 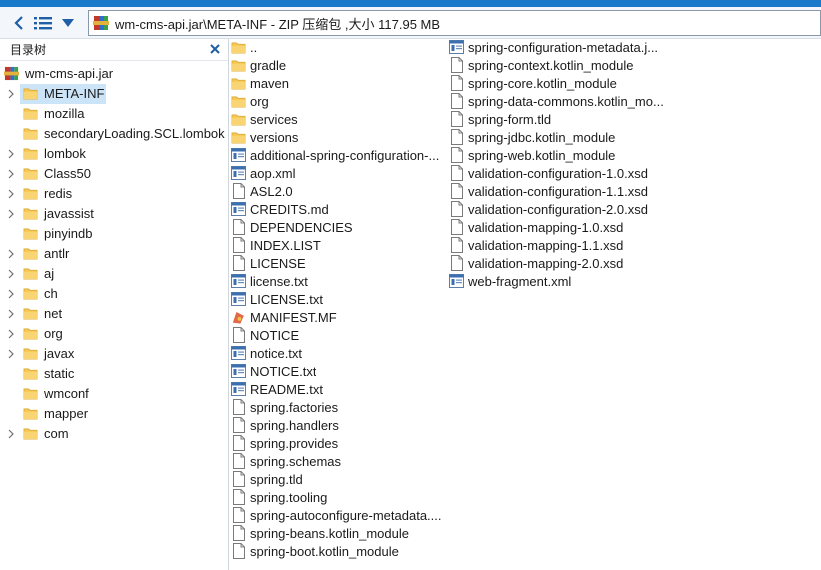 I want to click on file-item: validation-mapping-2.0.xsd, so click(x=536, y=263).